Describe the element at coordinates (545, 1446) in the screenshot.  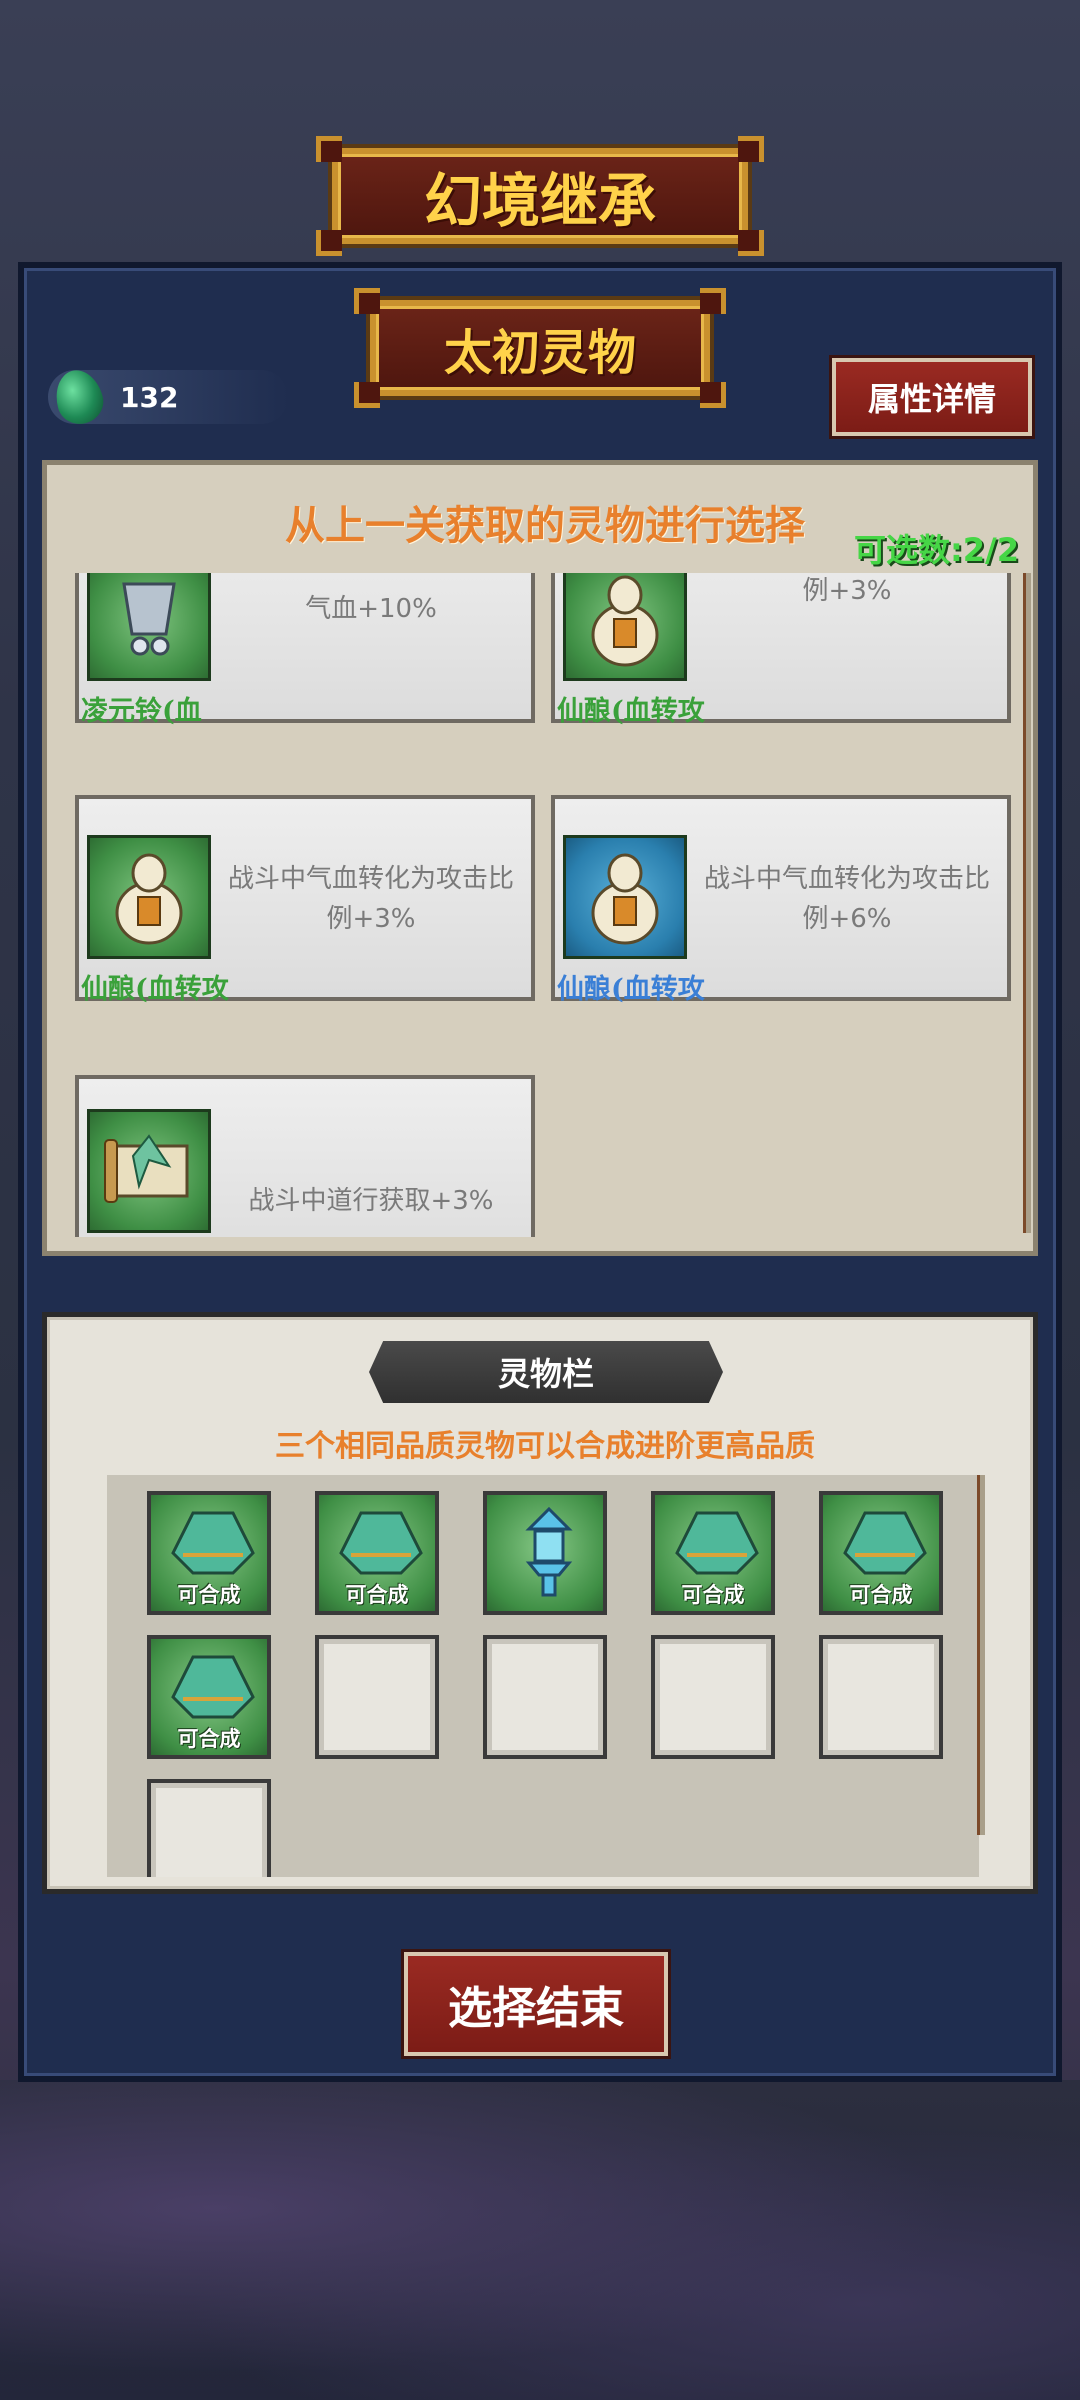
I see `inventory-tip: 三个相同品质灵物可以合成进阶更高品质` at that location.